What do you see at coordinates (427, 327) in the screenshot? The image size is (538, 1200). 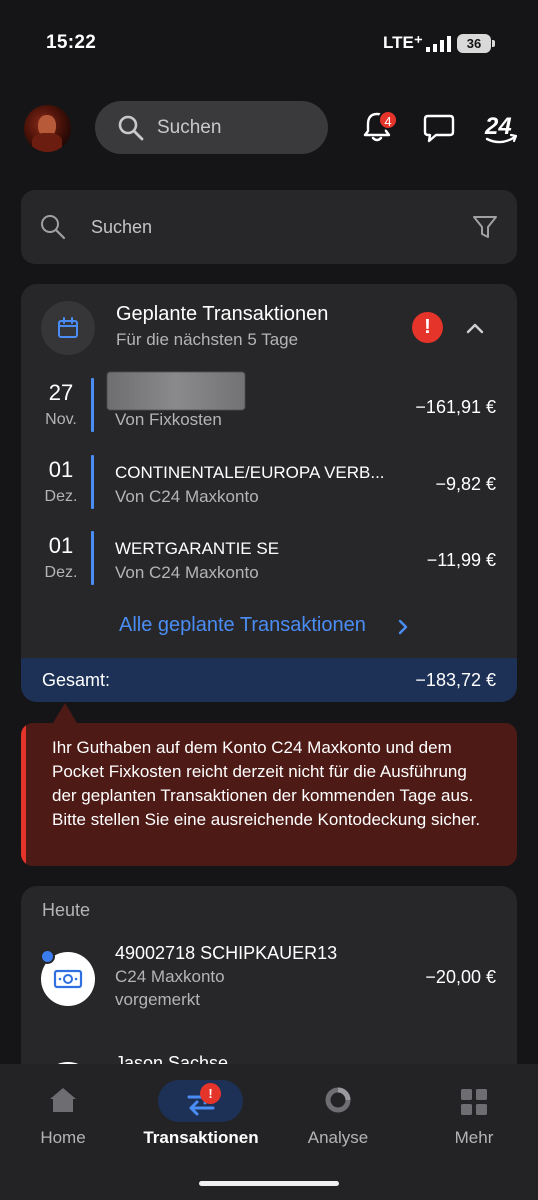 I see `alert-icon: !` at bounding box center [427, 327].